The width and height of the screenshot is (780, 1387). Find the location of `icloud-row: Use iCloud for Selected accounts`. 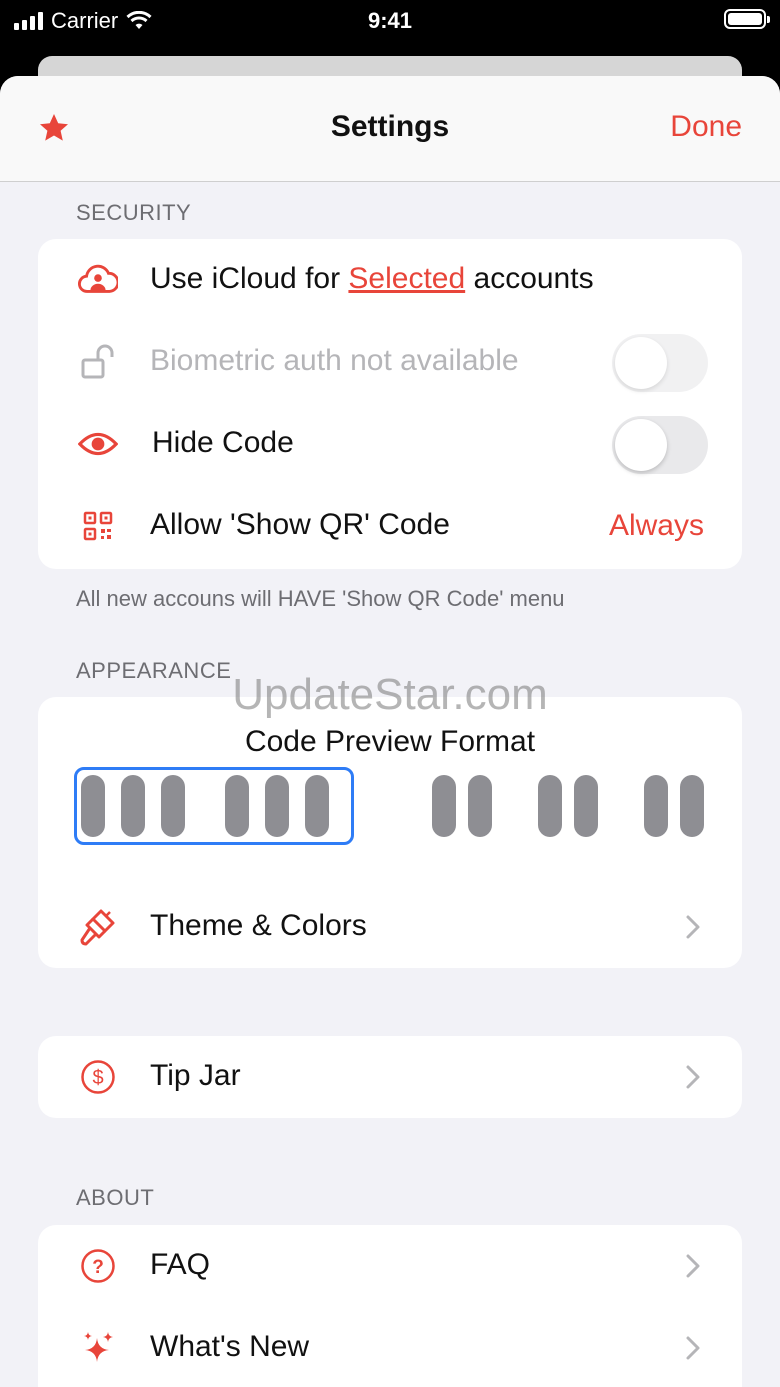

icloud-row: Use iCloud for Selected accounts is located at coordinates (390, 280).